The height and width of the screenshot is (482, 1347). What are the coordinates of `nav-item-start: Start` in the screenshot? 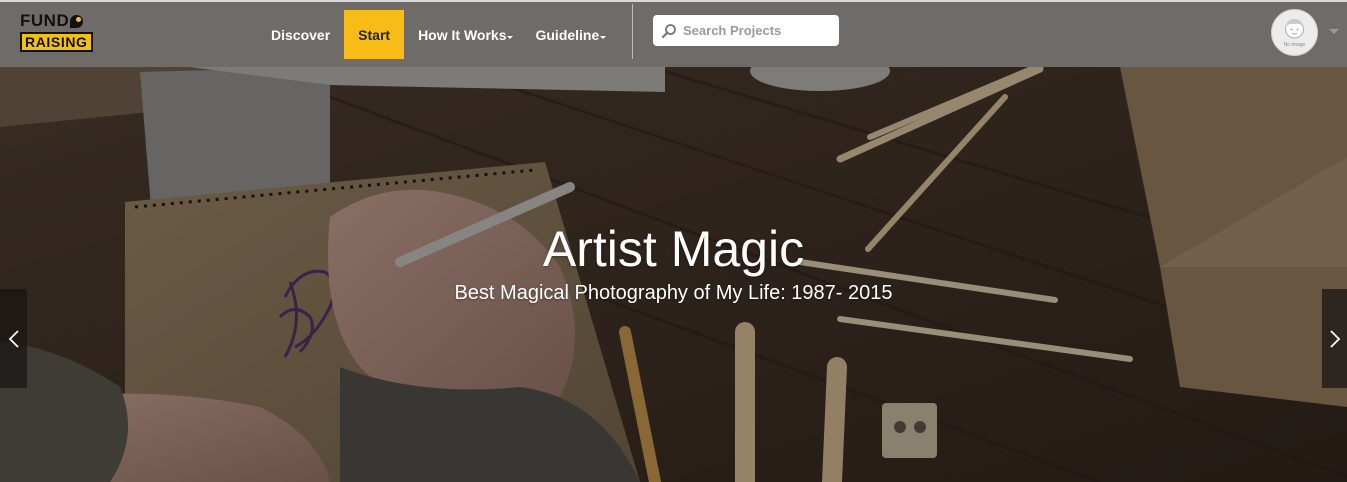 It's located at (374, 34).